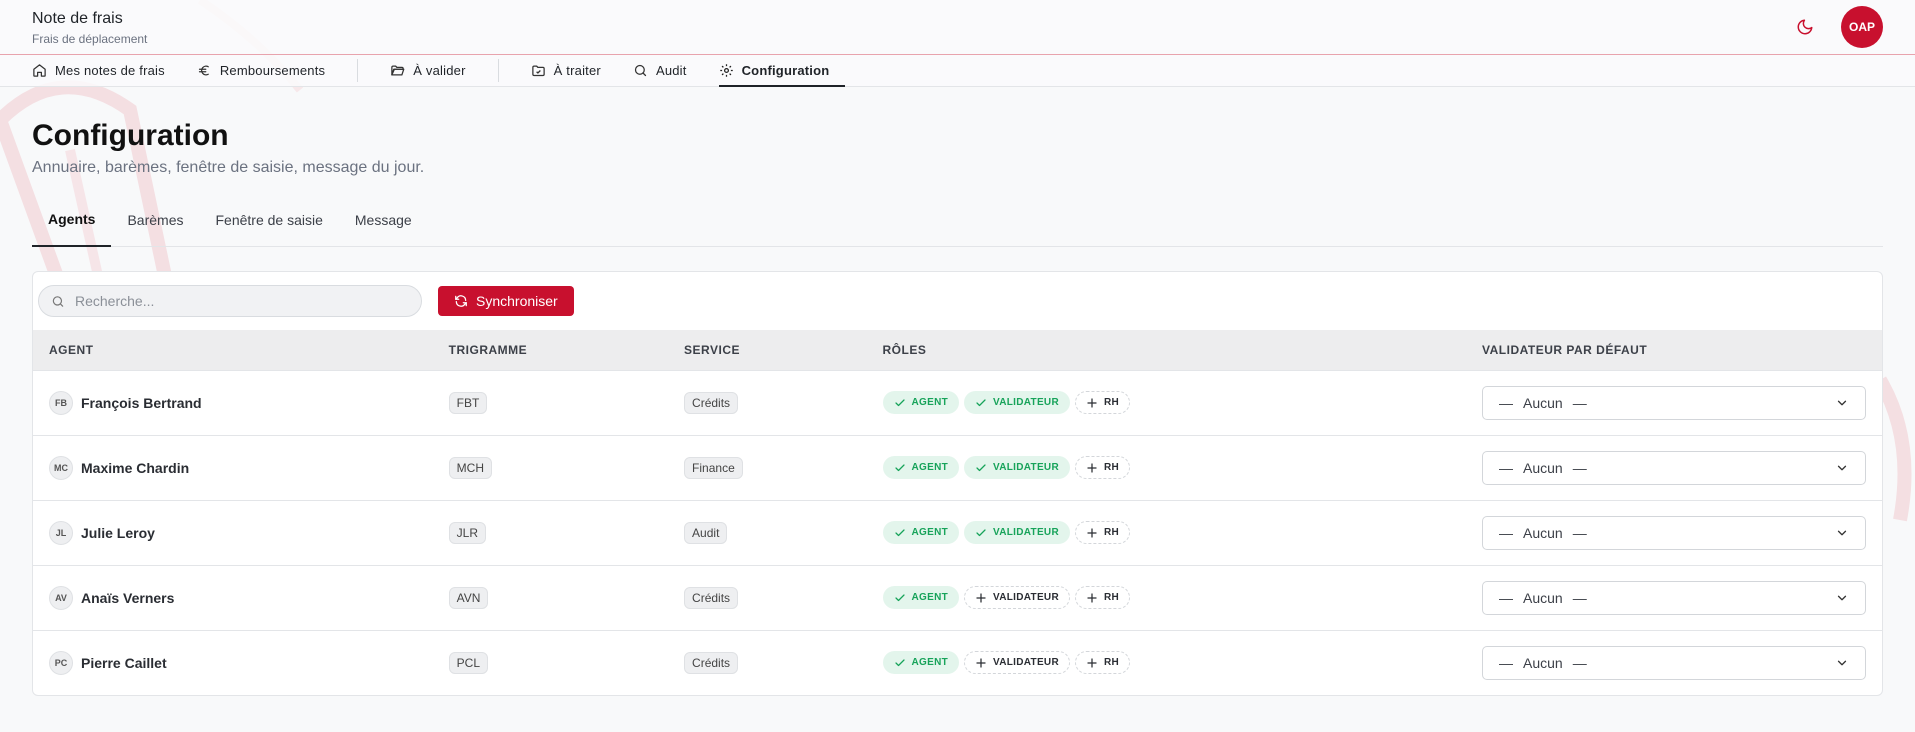 This screenshot has height=732, width=1915. Describe the element at coordinates (61, 597) in the screenshot. I see `agent-initials-avatar: AV` at that location.